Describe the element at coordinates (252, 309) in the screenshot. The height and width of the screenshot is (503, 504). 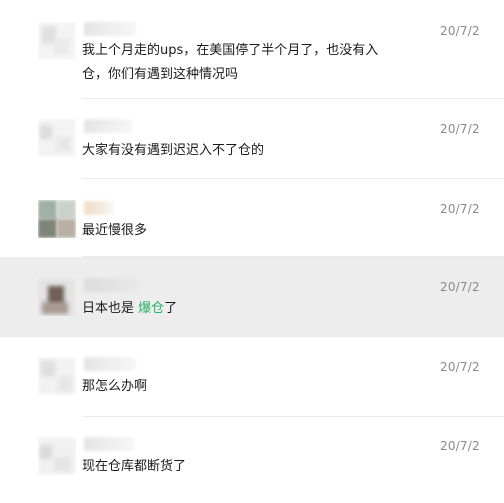
I see `message-text: 日本也是 爆仓了` at that location.